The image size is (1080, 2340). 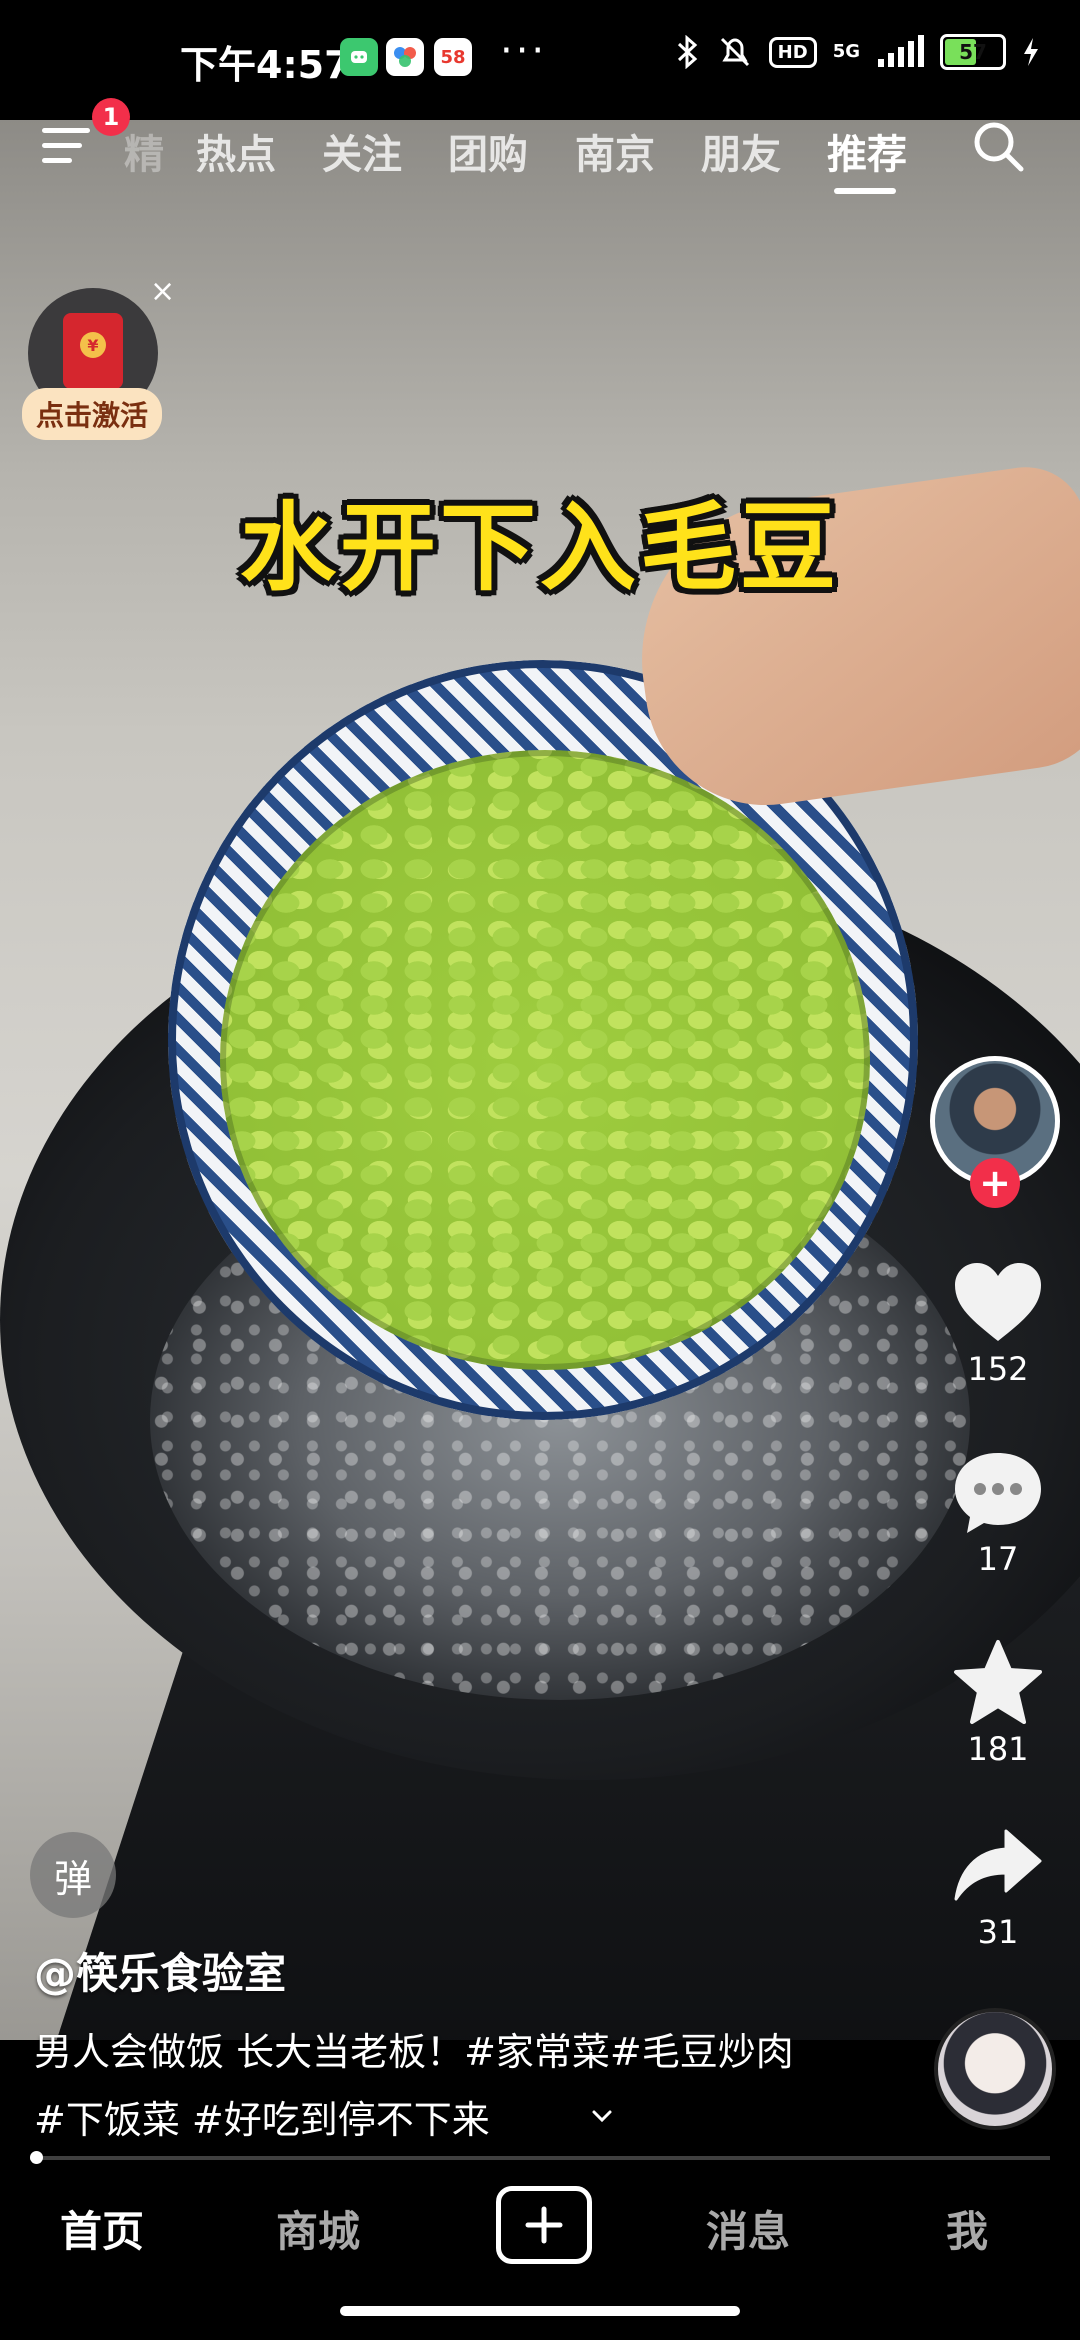 What do you see at coordinates (318, 2228) in the screenshot?
I see `nav-mall: 商城` at bounding box center [318, 2228].